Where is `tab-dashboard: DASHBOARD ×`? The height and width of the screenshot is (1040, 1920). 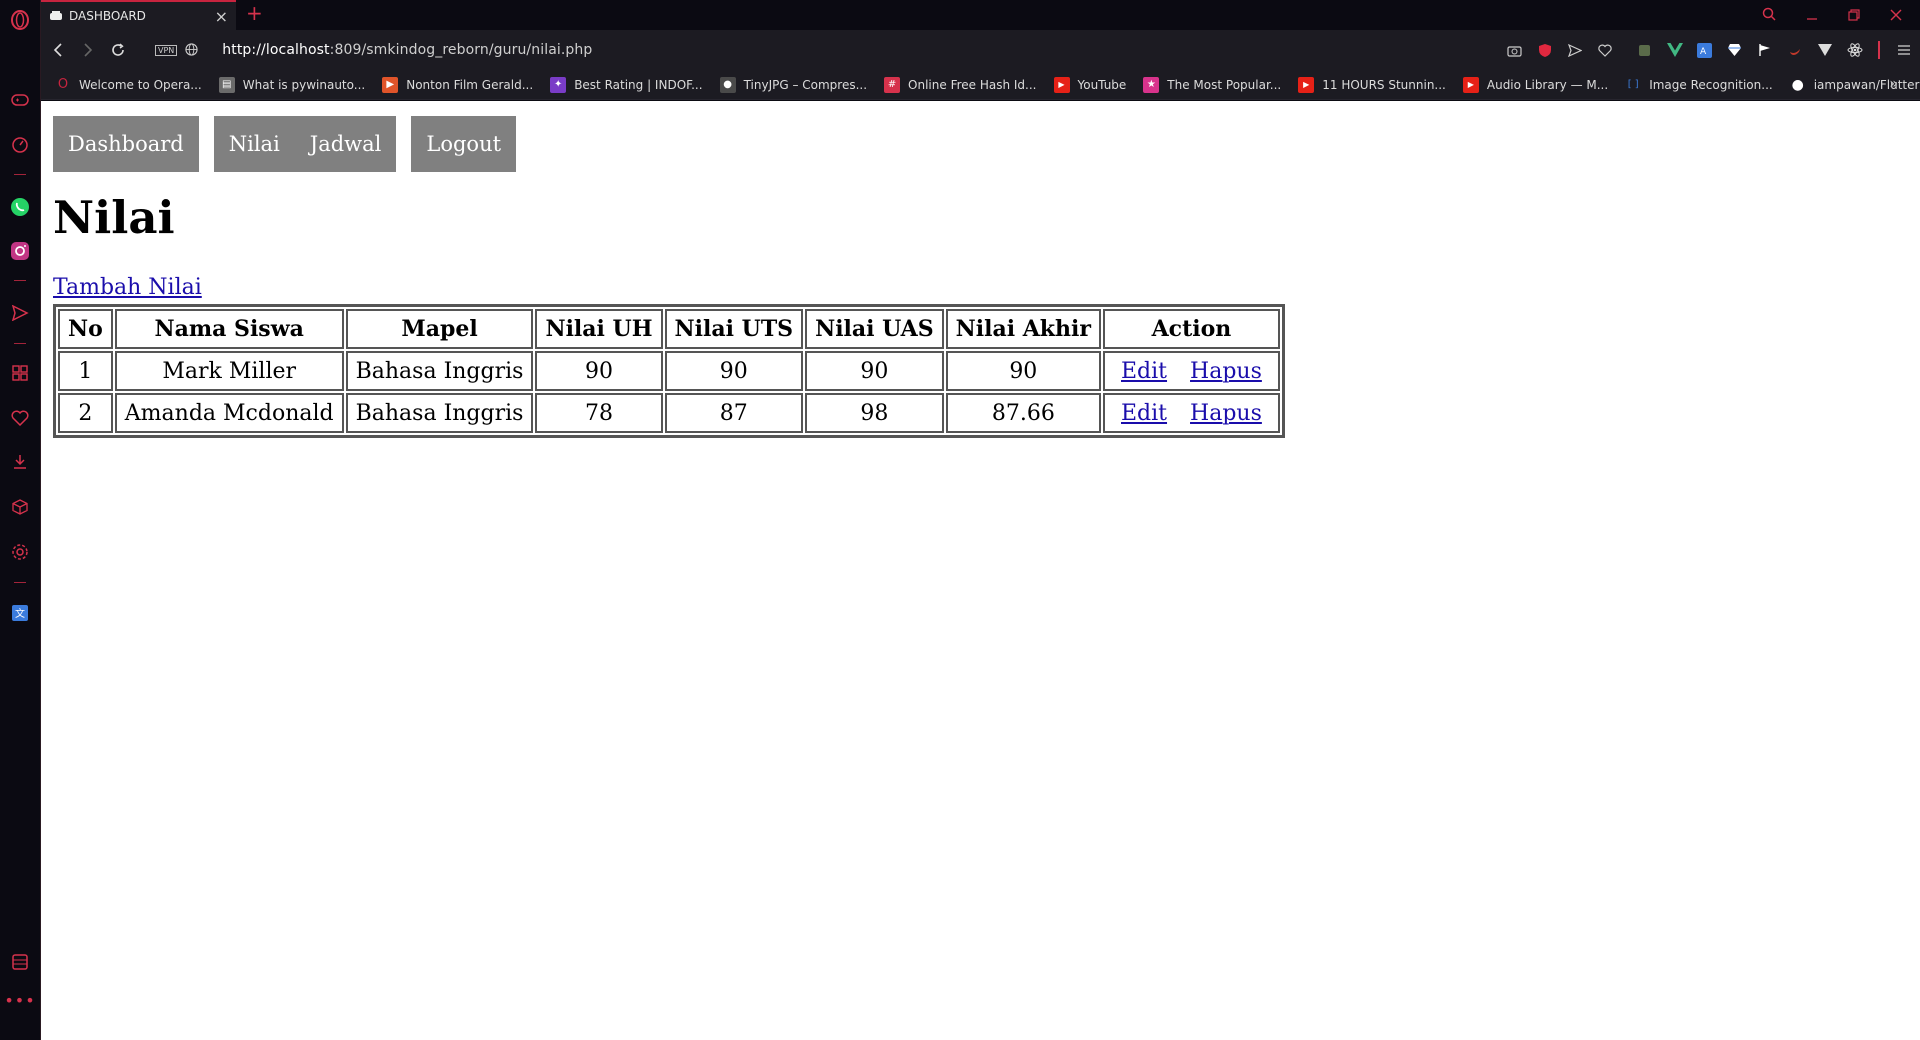
tab-dashboard: DASHBOARD × is located at coordinates (138, 15).